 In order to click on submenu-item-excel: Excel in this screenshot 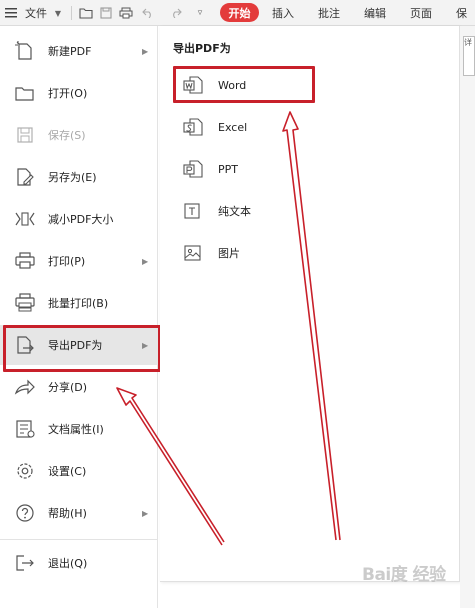, I will do `click(310, 127)`.